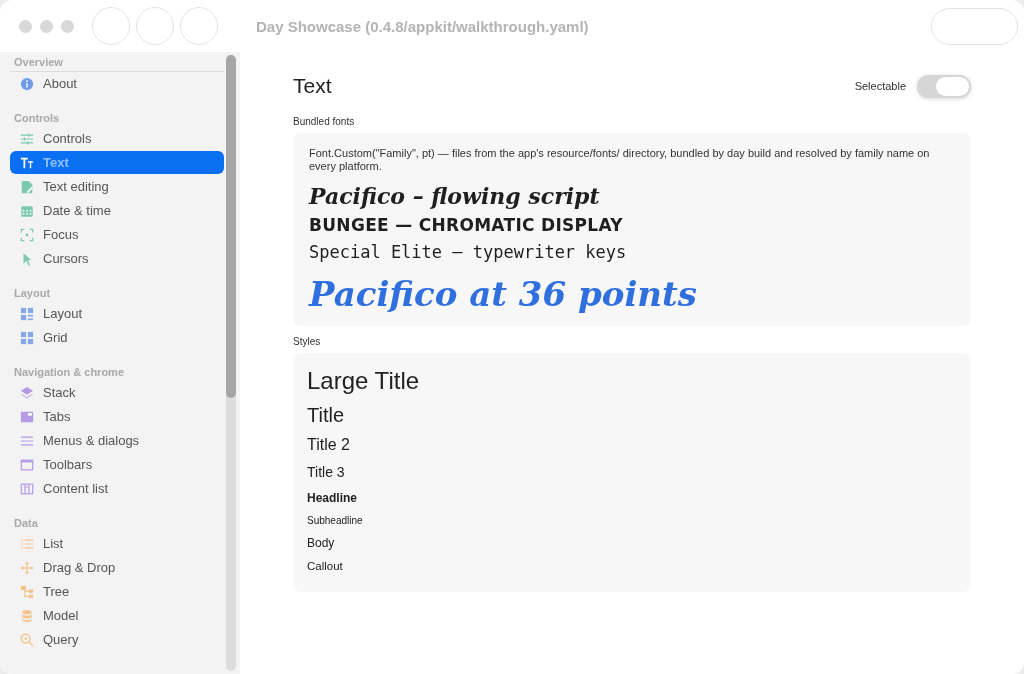 The height and width of the screenshot is (674, 1024). What do you see at coordinates (117, 234) in the screenshot?
I see `sidebar-item: Focus` at bounding box center [117, 234].